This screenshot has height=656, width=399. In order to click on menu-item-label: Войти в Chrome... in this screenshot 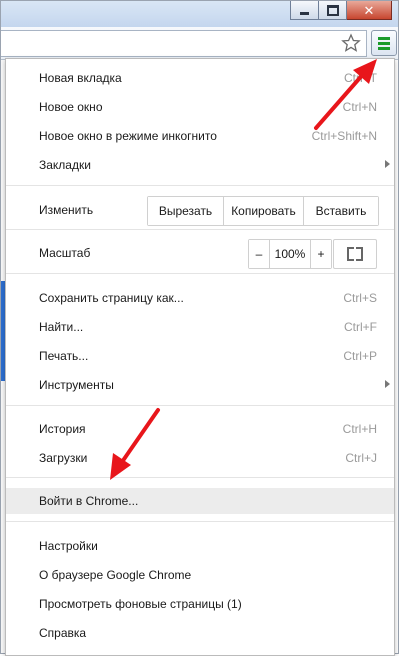, I will do `click(89, 501)`.